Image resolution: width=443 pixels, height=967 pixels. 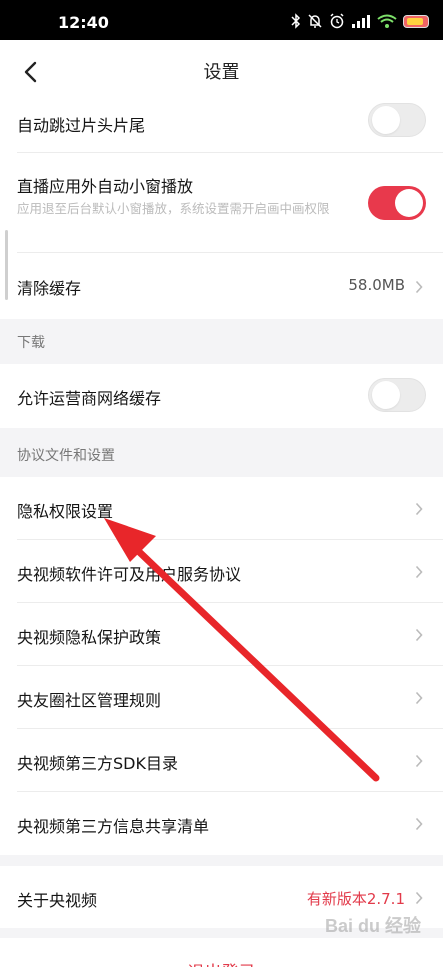 I want to click on new-version-badge: 有新版本2.7.1, so click(x=355, y=899).